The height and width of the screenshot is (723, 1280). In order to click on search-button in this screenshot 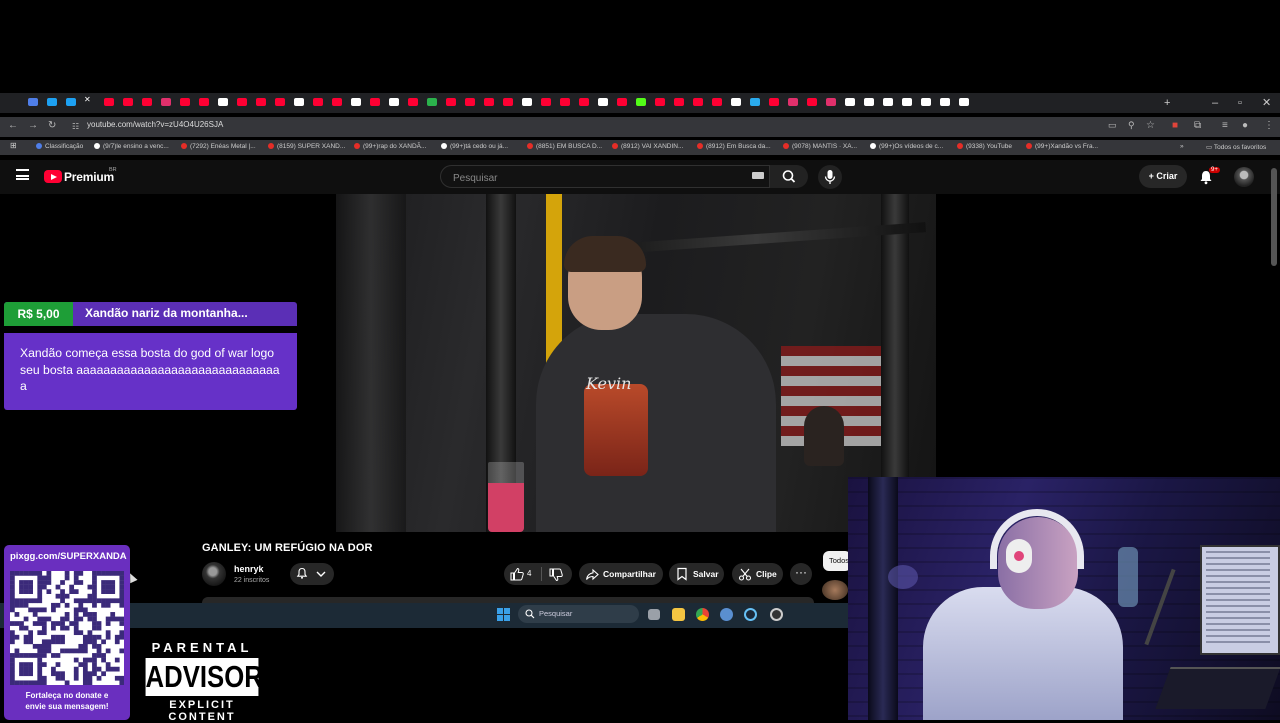, I will do `click(789, 176)`.